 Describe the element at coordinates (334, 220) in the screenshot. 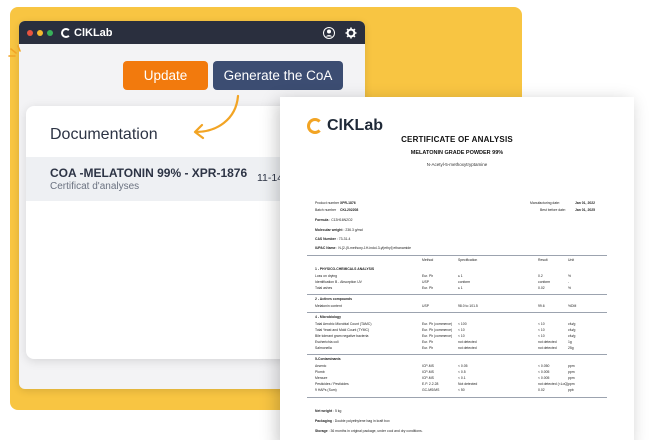

I see `meta-row: Formula : C13H16N2O2` at that location.